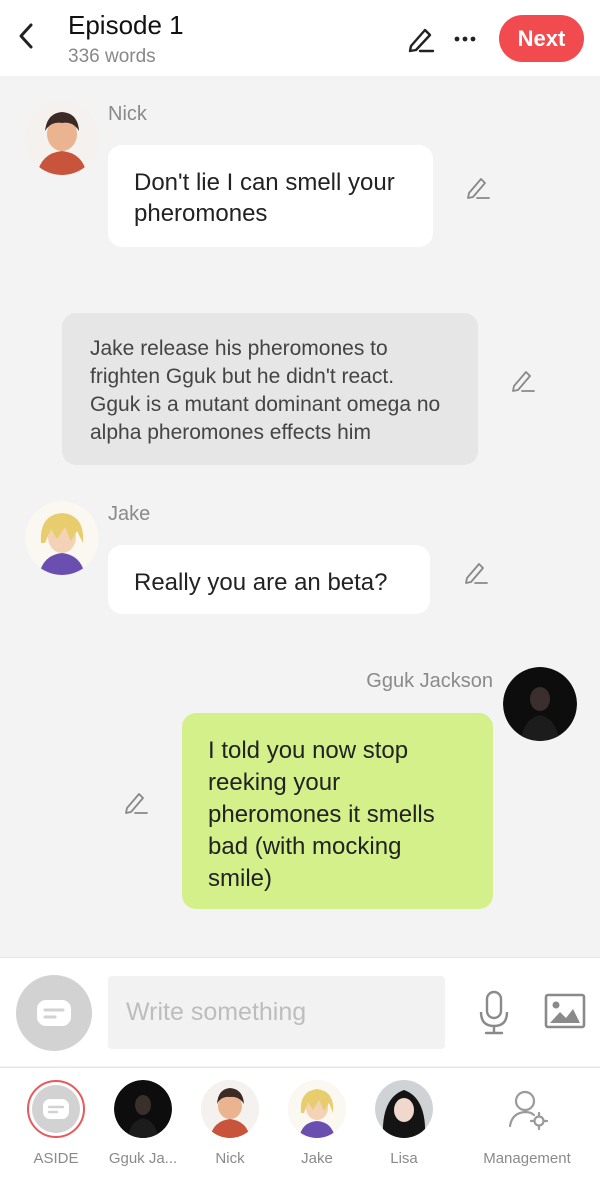  I want to click on back-button, so click(26, 36).